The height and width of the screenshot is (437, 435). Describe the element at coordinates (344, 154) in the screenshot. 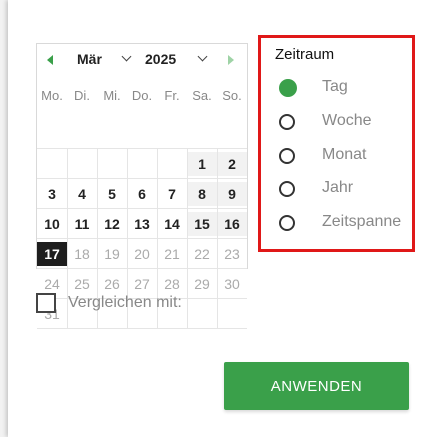

I see `period-option-label: Monat` at that location.